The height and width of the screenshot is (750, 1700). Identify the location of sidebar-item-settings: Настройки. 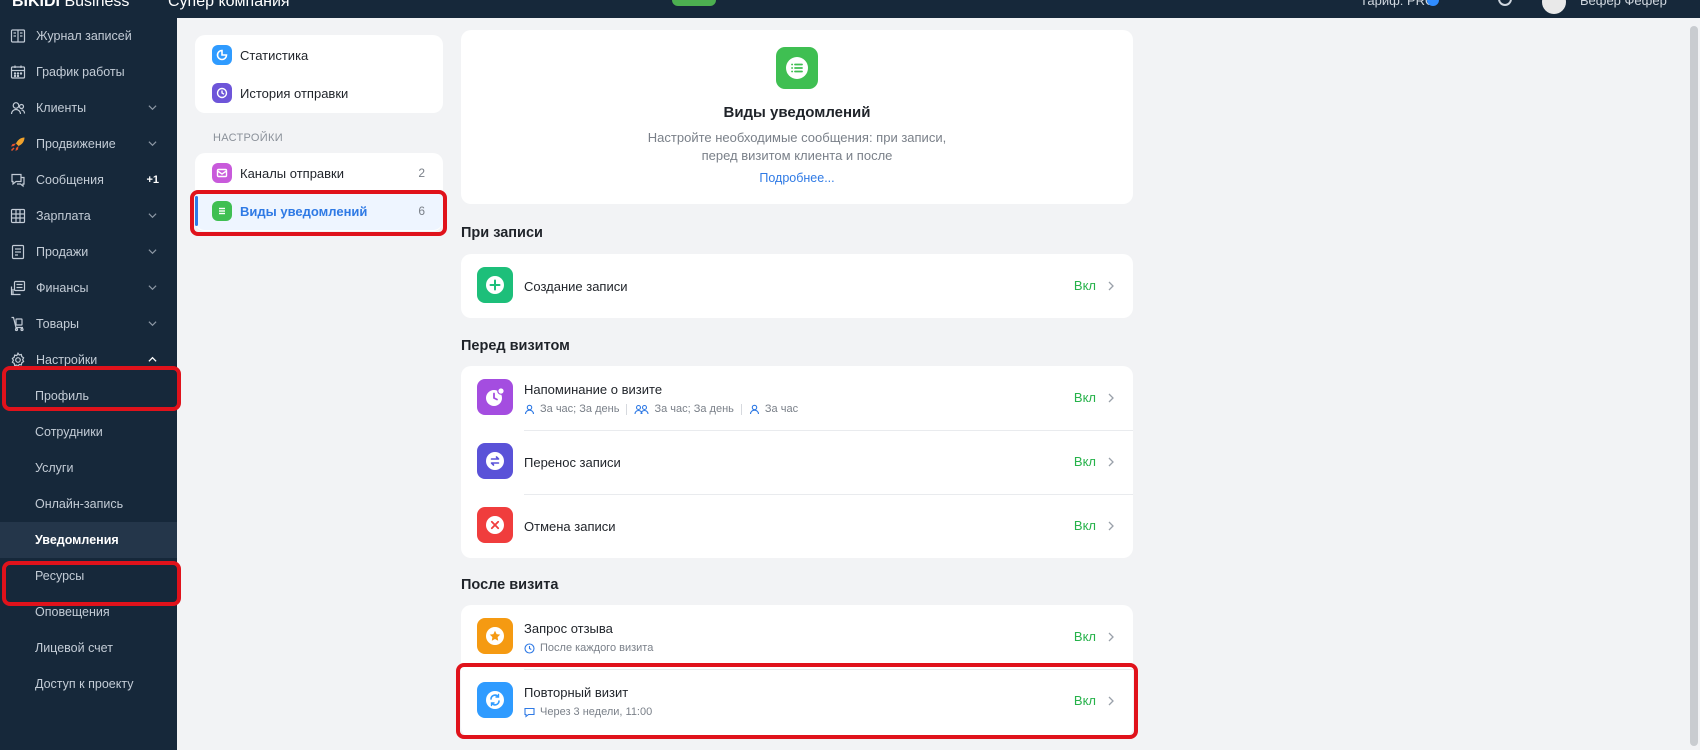
(88, 360).